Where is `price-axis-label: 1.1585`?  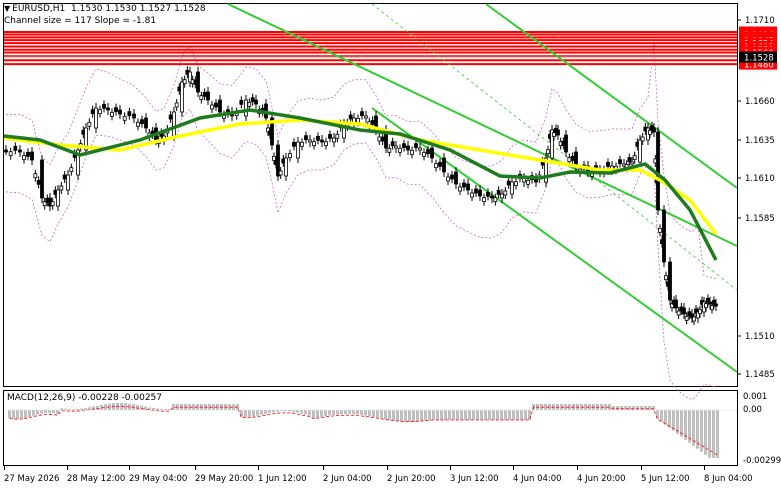 price-axis-label: 1.1585 is located at coordinates (760, 219).